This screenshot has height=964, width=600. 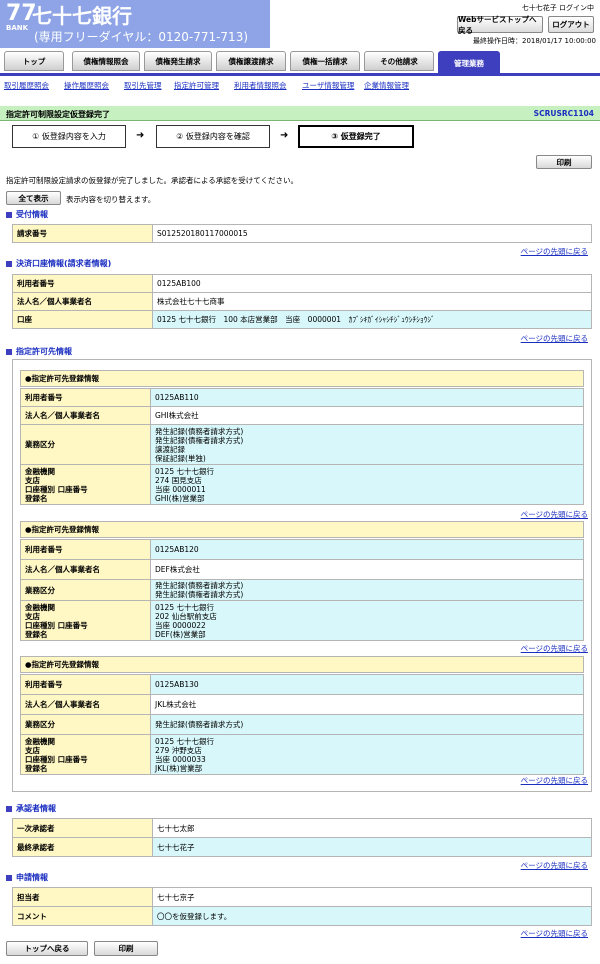 What do you see at coordinates (135, 24) in the screenshot?
I see `header-banner: 77 BANK 七十七銀行 (専用フリーダイヤル：0120-771-713)` at bounding box center [135, 24].